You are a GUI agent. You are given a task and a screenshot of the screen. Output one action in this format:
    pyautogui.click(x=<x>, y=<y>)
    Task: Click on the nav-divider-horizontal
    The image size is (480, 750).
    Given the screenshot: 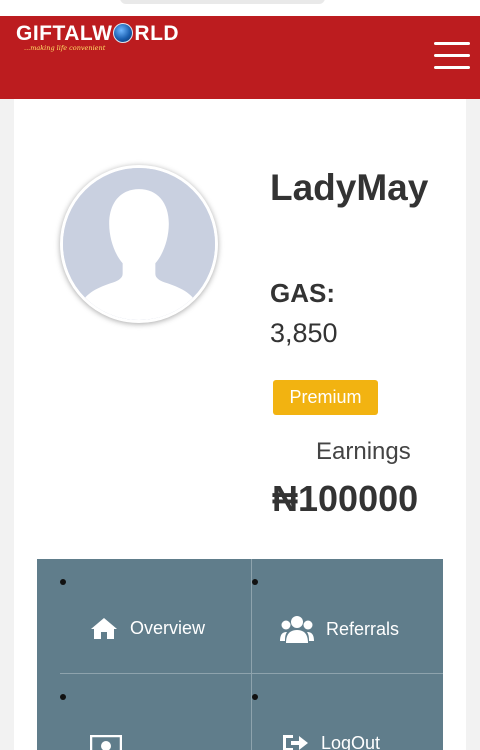 What is the action you would take?
    pyautogui.click(x=251, y=673)
    